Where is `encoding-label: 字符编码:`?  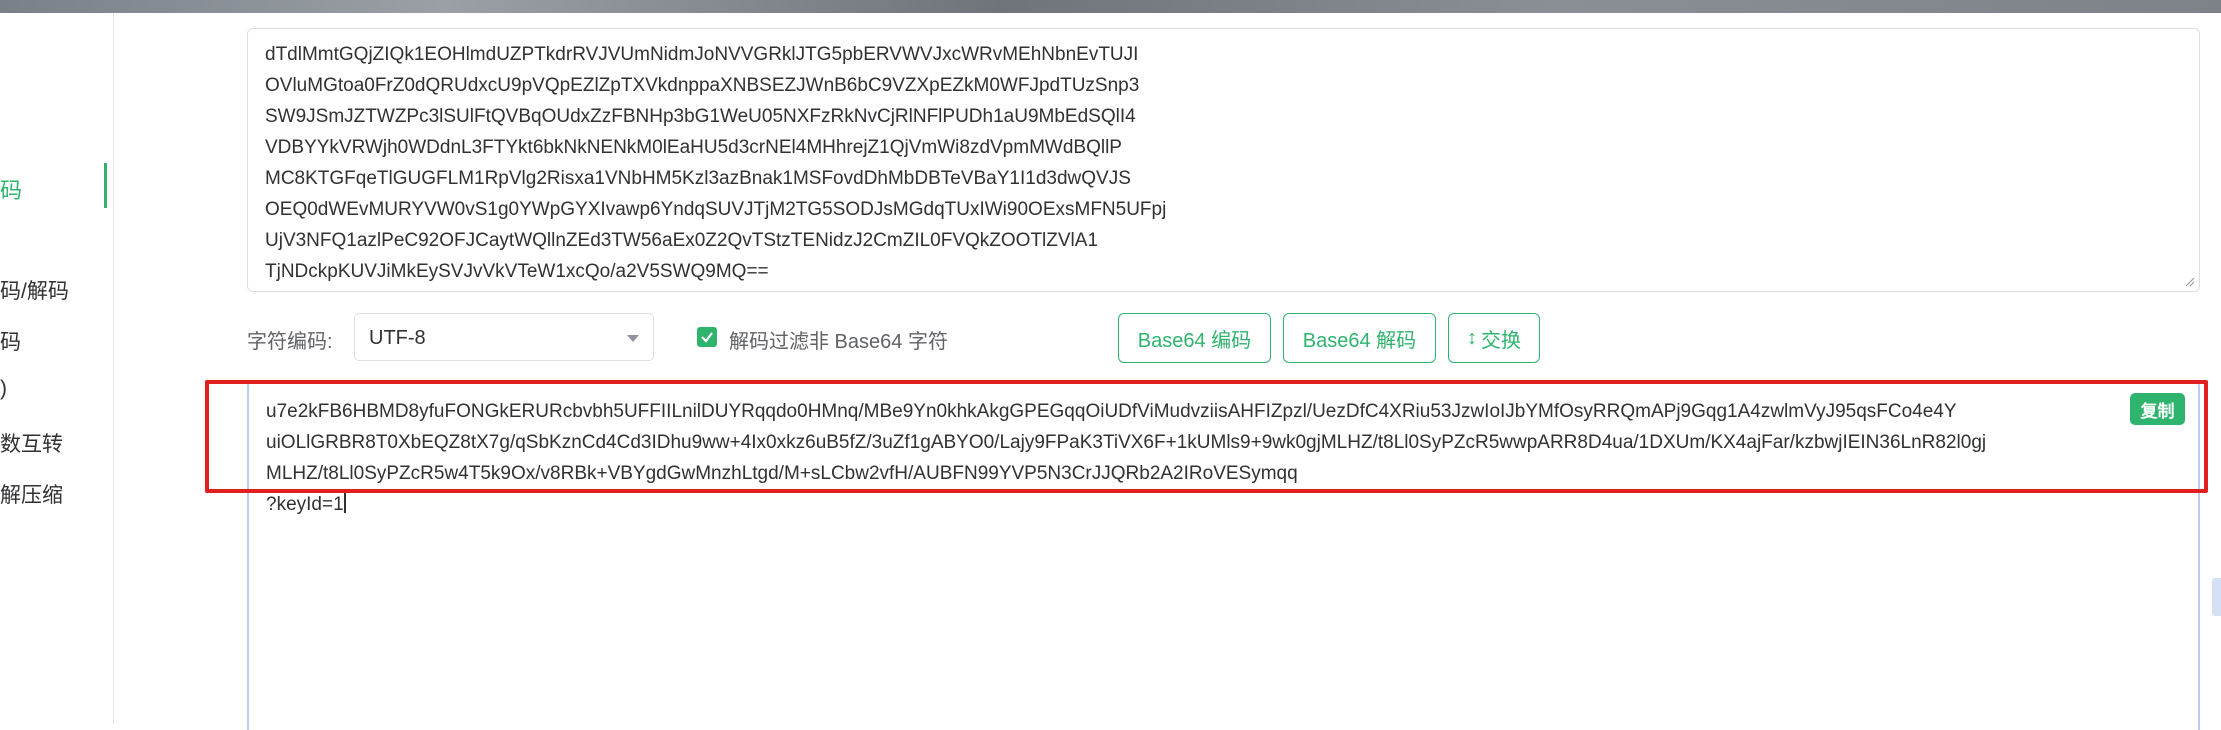
encoding-label: 字符编码: is located at coordinates (290, 342).